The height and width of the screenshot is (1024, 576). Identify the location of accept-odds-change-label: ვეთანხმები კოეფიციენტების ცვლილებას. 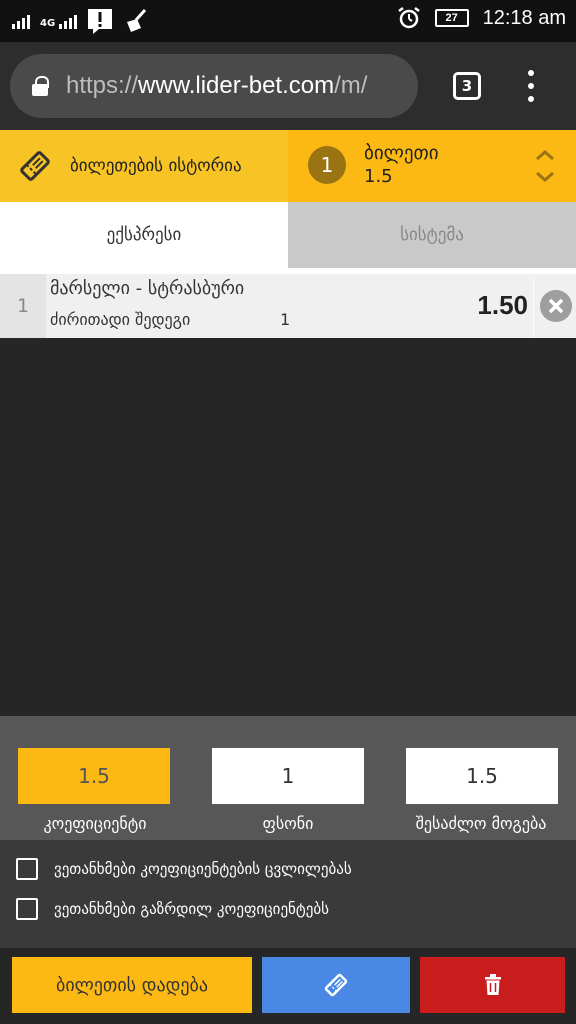
(203, 869).